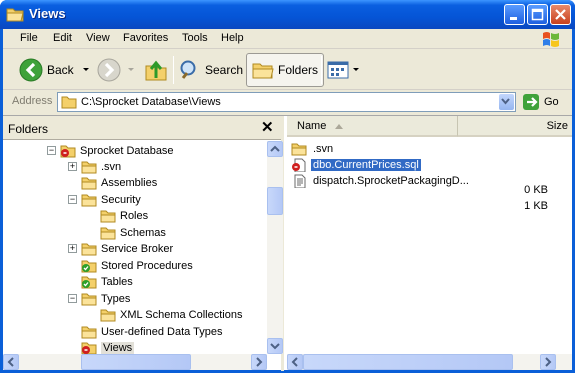 This screenshot has height=373, width=575. Describe the element at coordinates (287, 14) in the screenshot. I see `title-bar: Views` at that location.